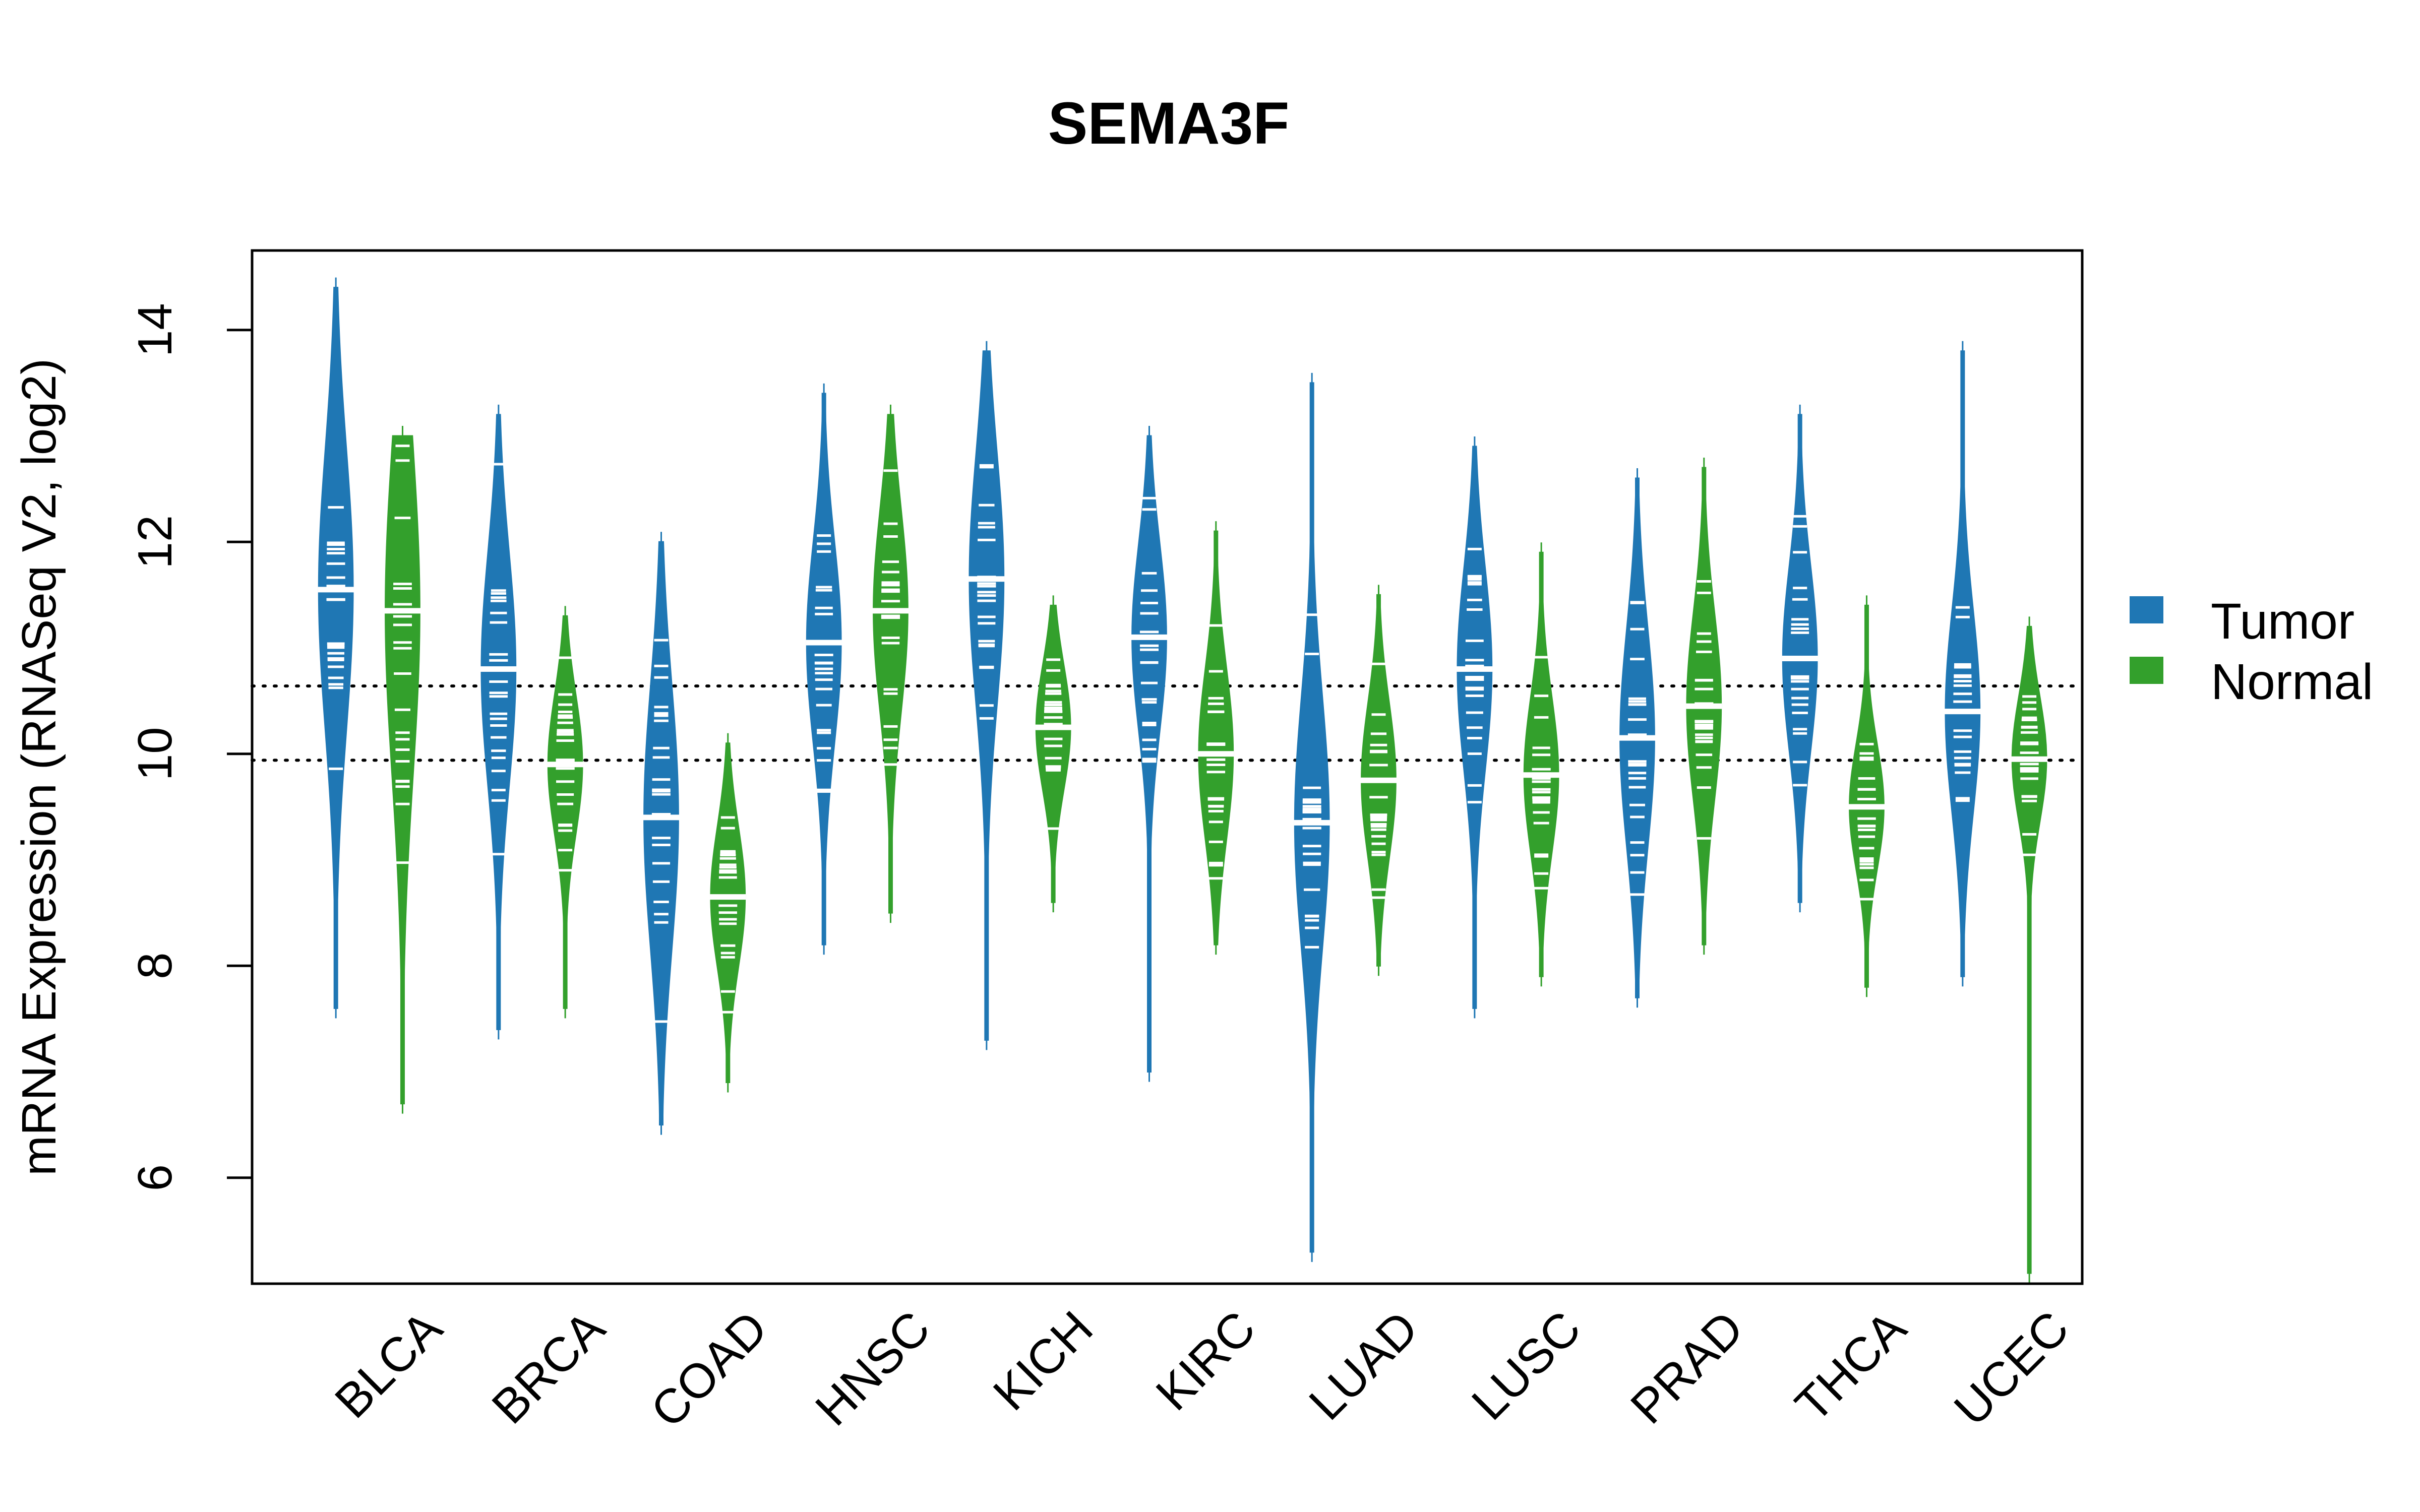  Describe the element at coordinates (2011, 1368) in the screenshot. I see `x-tick-label: UCEC` at that location.